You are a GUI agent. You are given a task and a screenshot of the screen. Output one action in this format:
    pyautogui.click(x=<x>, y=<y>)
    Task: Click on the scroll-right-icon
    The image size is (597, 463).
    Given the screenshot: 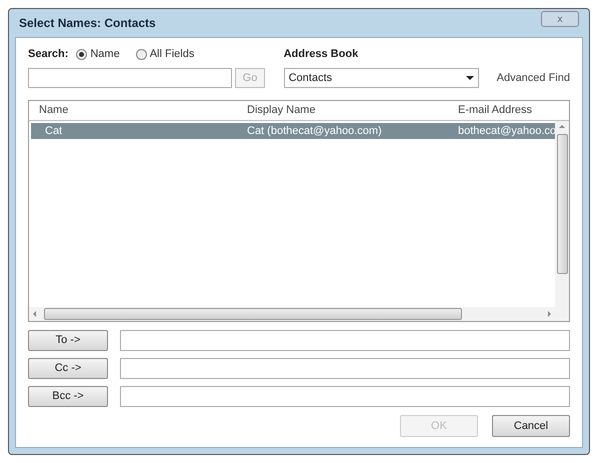 What is the action you would take?
    pyautogui.click(x=549, y=314)
    